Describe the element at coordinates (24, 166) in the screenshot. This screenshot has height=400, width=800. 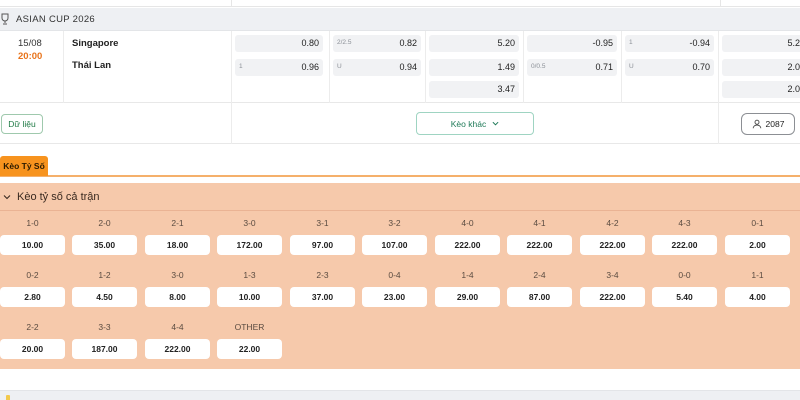
I see `tab-correct-score: Kèo Tỷ Số` at that location.